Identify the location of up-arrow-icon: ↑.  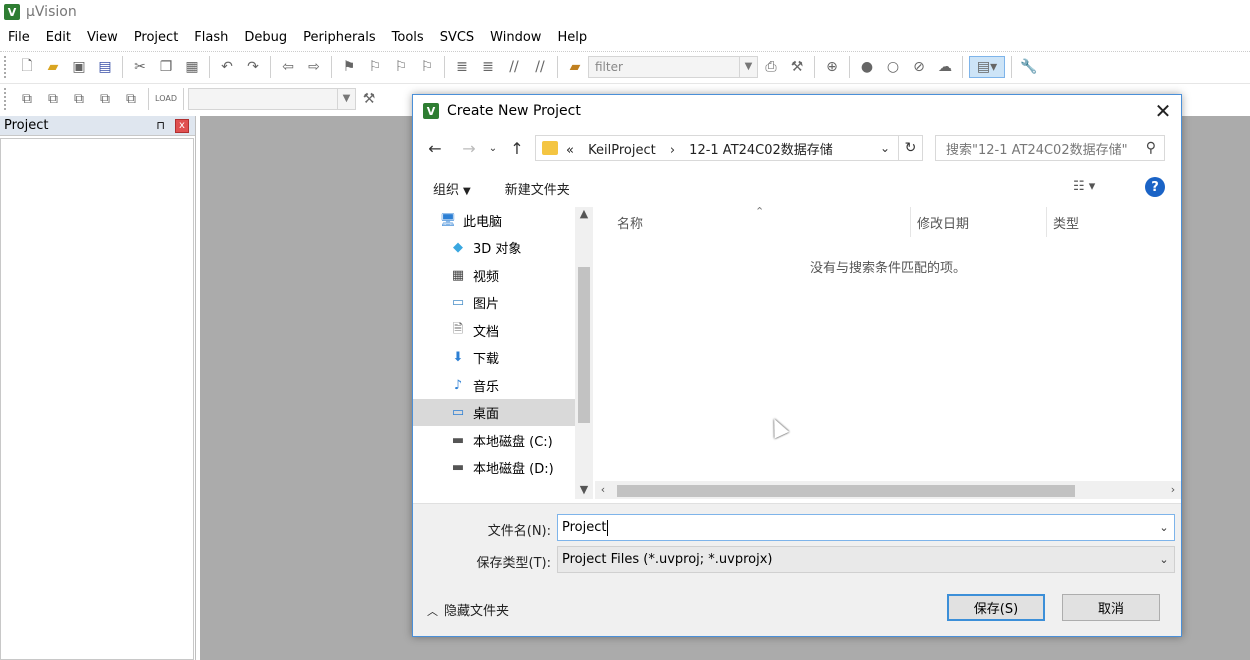
(517, 148).